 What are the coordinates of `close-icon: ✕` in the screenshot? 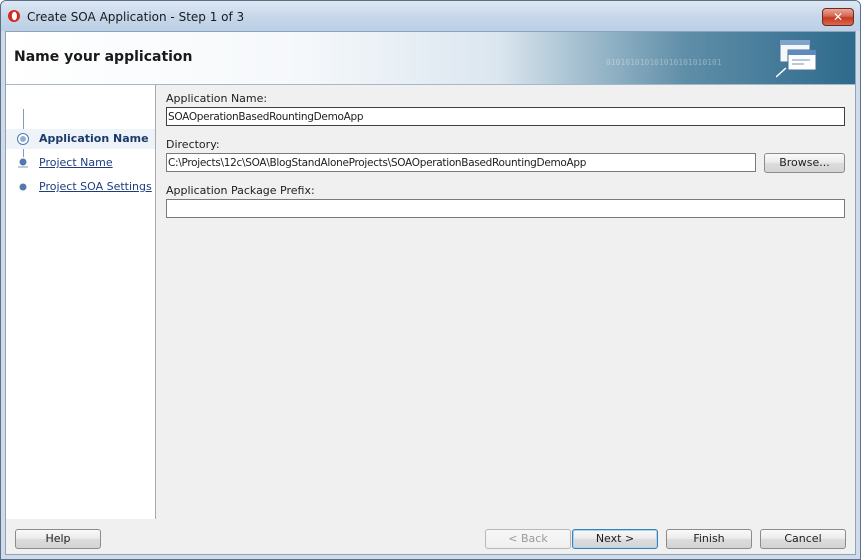 It's located at (838, 17).